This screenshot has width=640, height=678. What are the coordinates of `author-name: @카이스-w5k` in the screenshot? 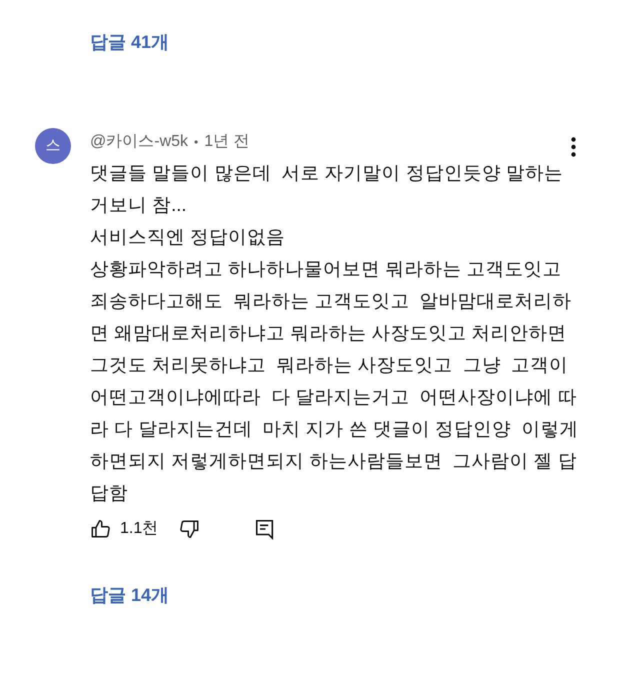 It's located at (139, 142).